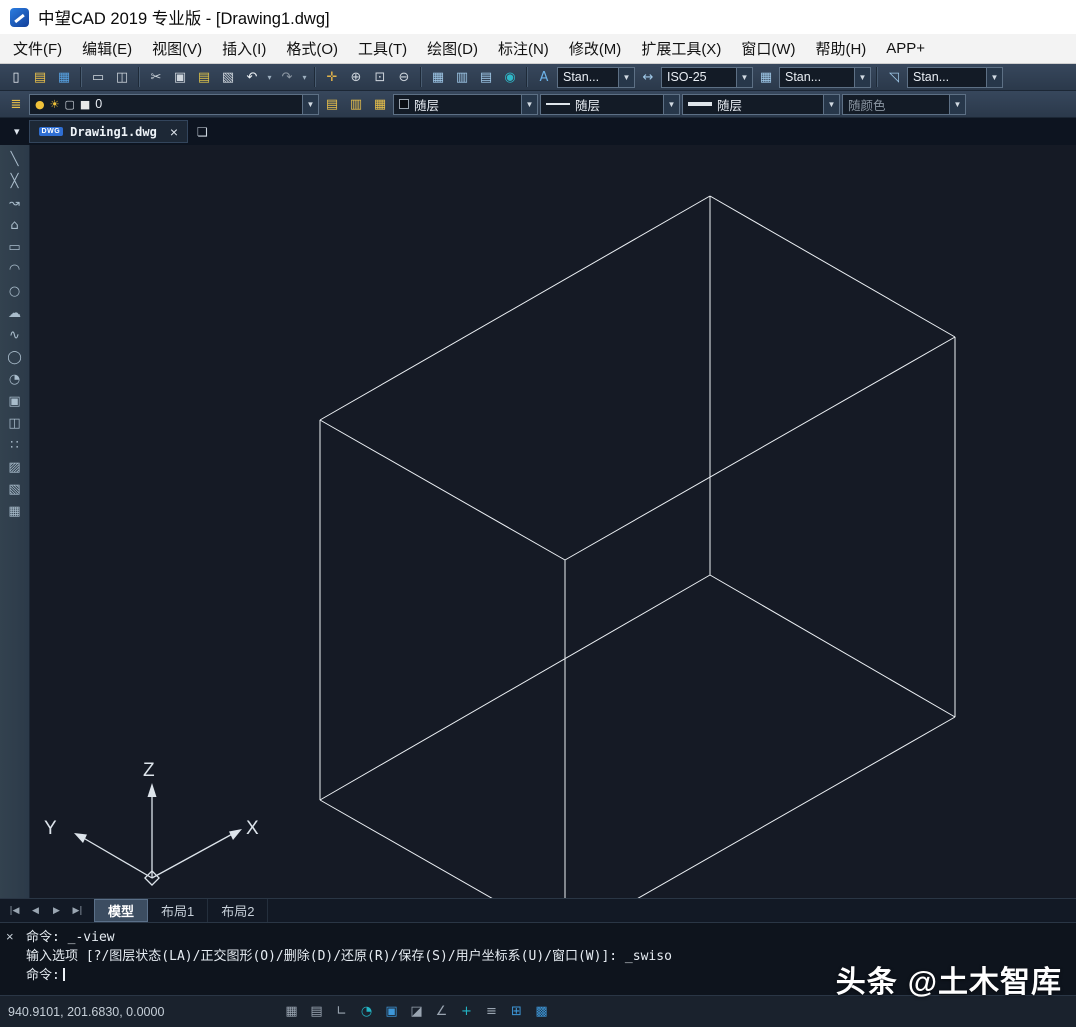  Describe the element at coordinates (37, 48) in the screenshot. I see `menu-item-file: 文件(F)` at that location.